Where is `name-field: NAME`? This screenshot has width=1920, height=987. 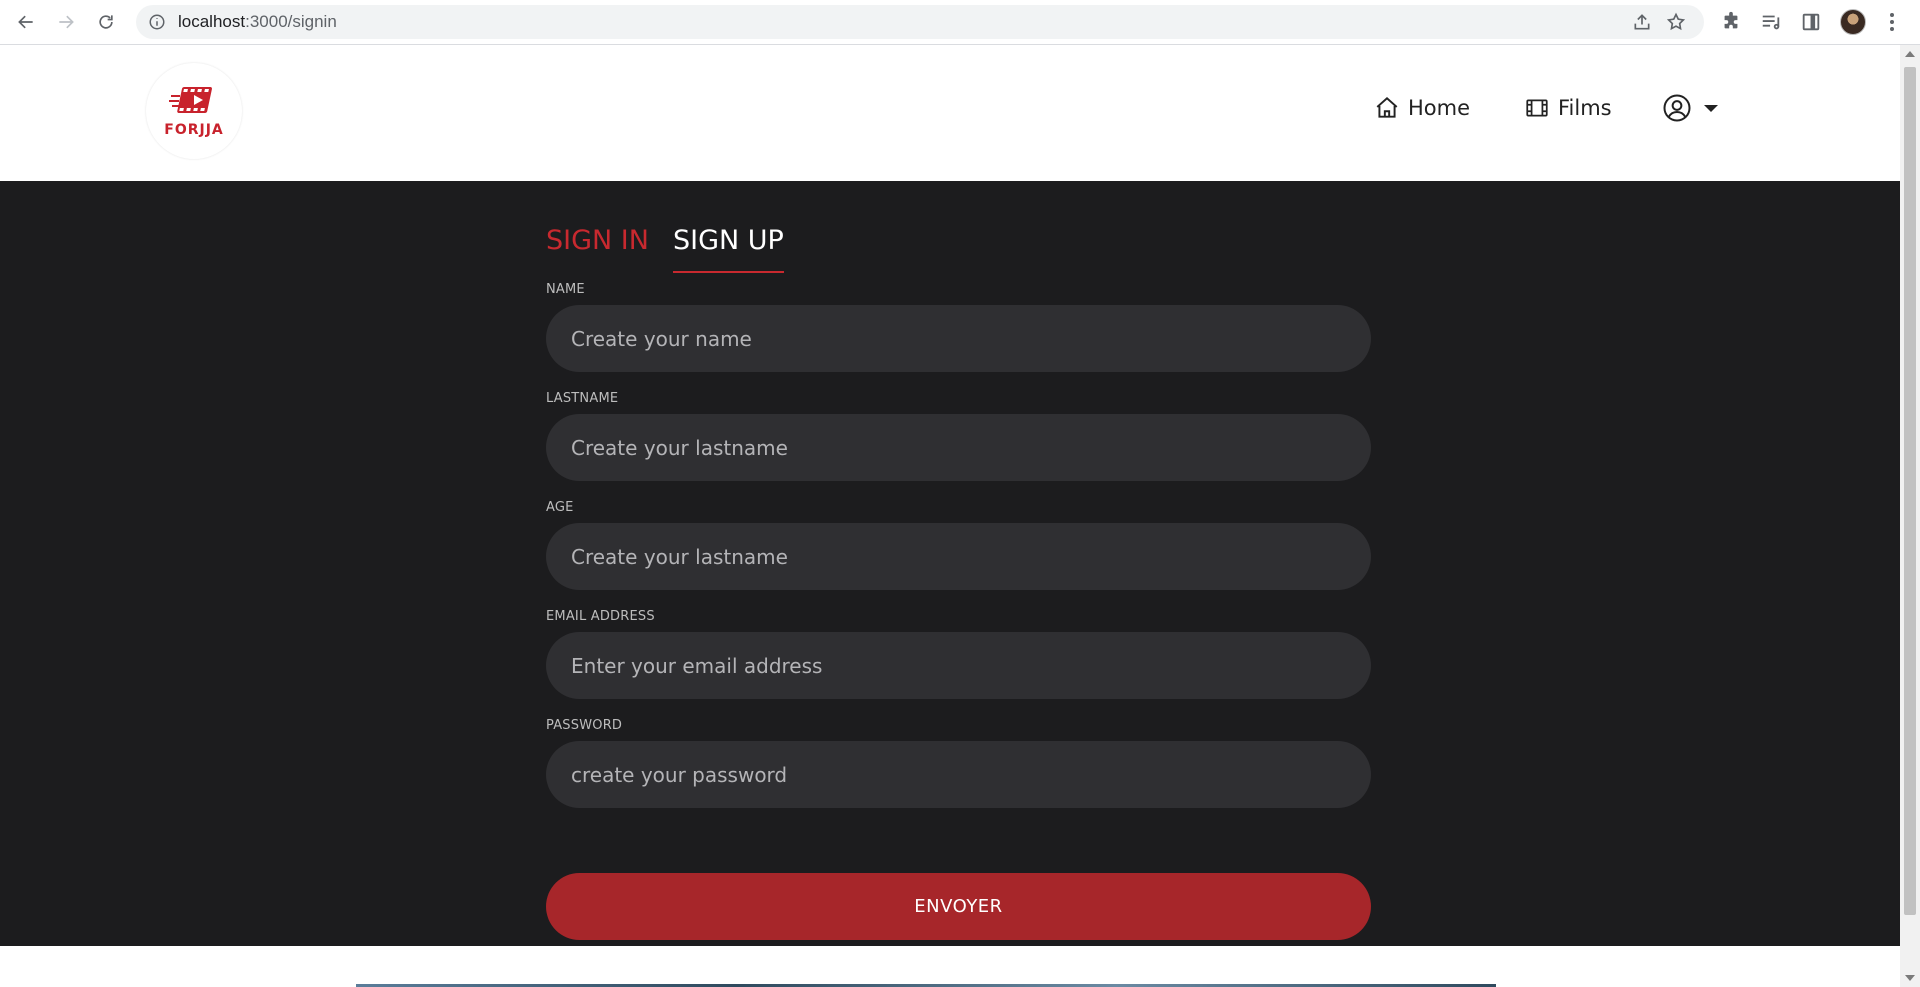
name-field: NAME is located at coordinates (958, 326).